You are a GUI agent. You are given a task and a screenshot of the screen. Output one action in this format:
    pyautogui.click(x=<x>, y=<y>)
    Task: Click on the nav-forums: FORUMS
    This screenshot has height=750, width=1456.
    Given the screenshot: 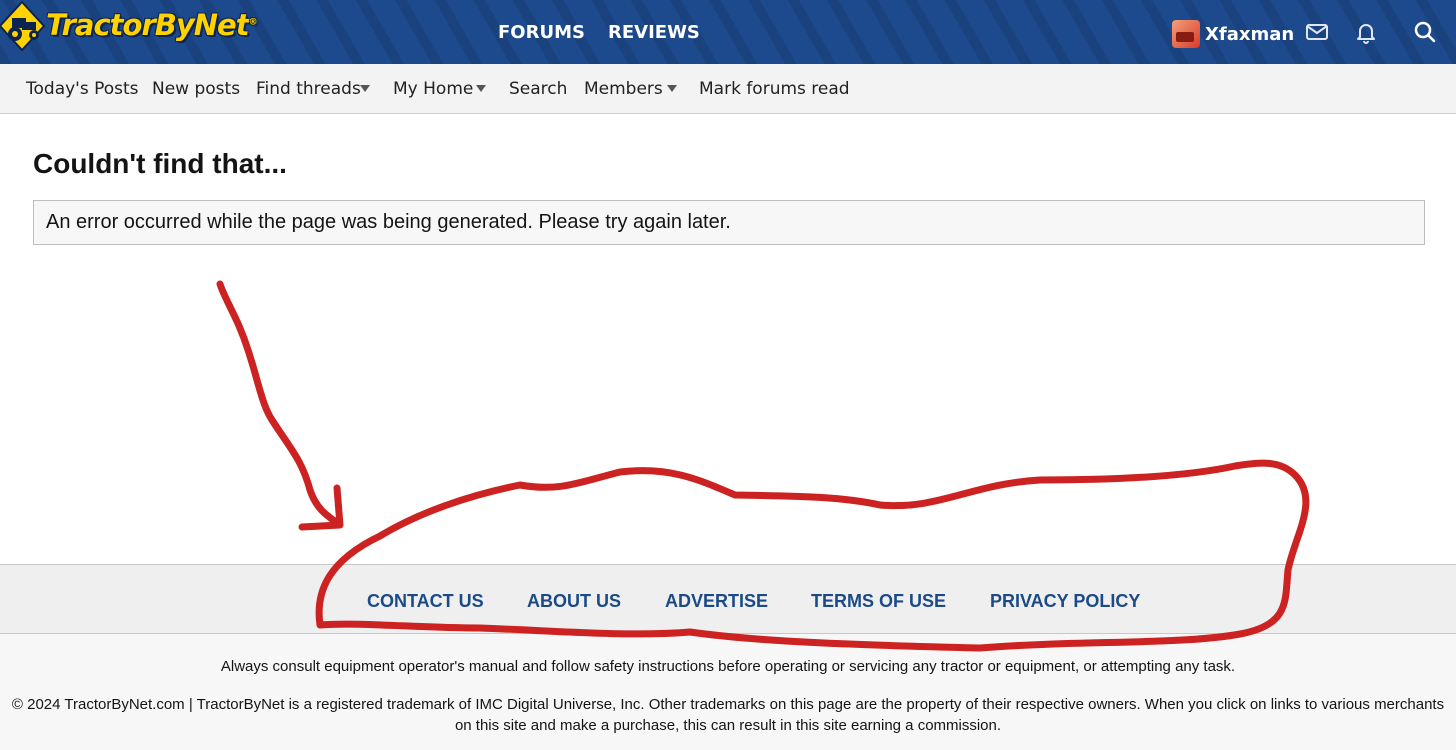 What is the action you would take?
    pyautogui.click(x=541, y=32)
    